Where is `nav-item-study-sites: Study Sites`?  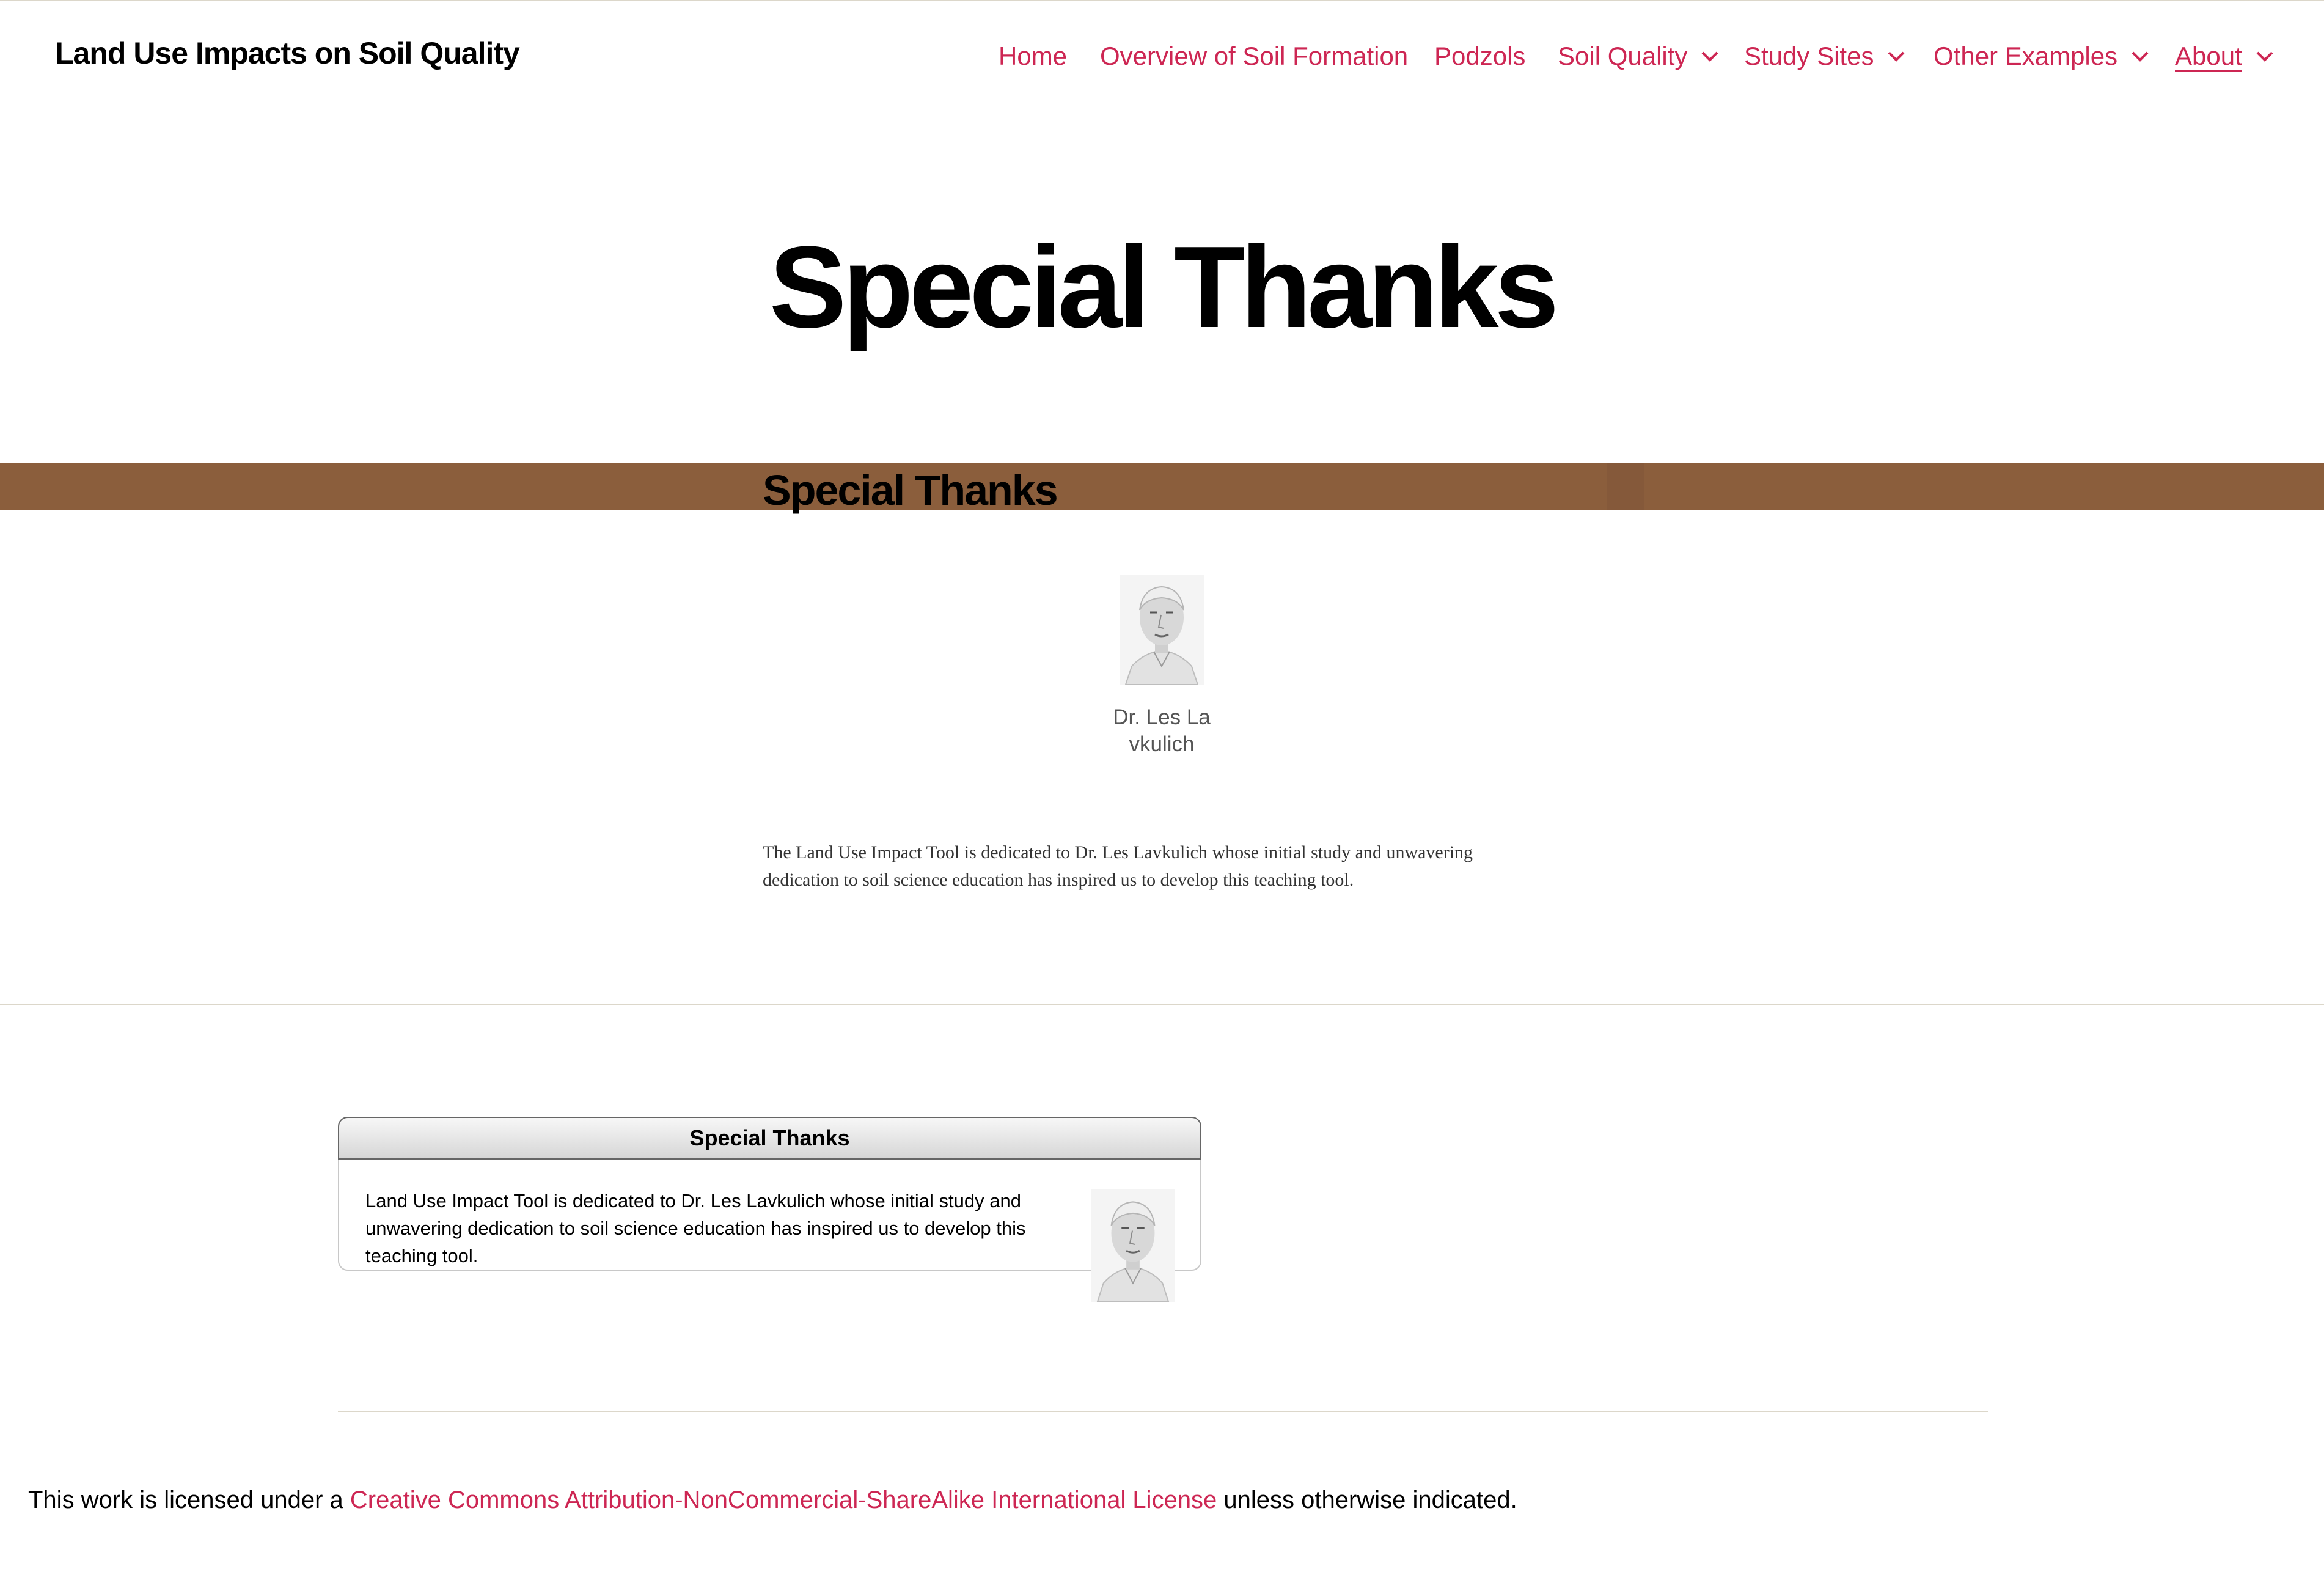
nav-item-study-sites: Study Sites is located at coordinates (1824, 56).